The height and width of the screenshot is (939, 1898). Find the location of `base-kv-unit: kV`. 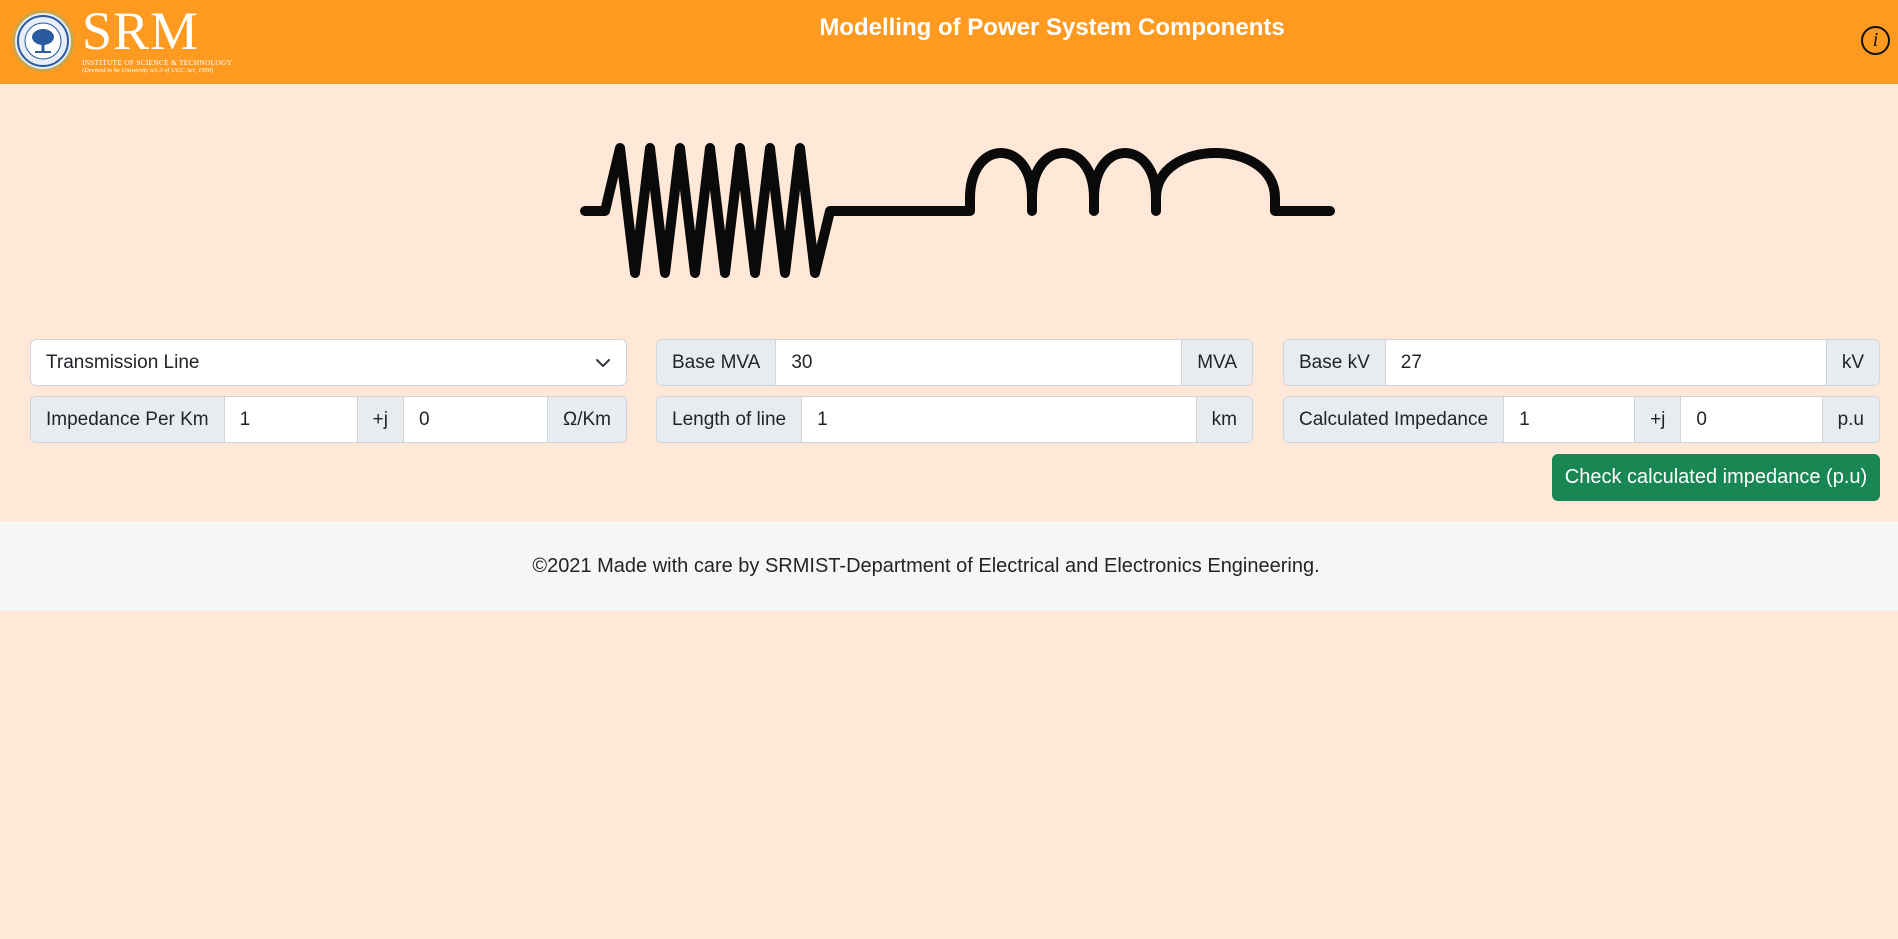

base-kv-unit: kV is located at coordinates (1852, 362).